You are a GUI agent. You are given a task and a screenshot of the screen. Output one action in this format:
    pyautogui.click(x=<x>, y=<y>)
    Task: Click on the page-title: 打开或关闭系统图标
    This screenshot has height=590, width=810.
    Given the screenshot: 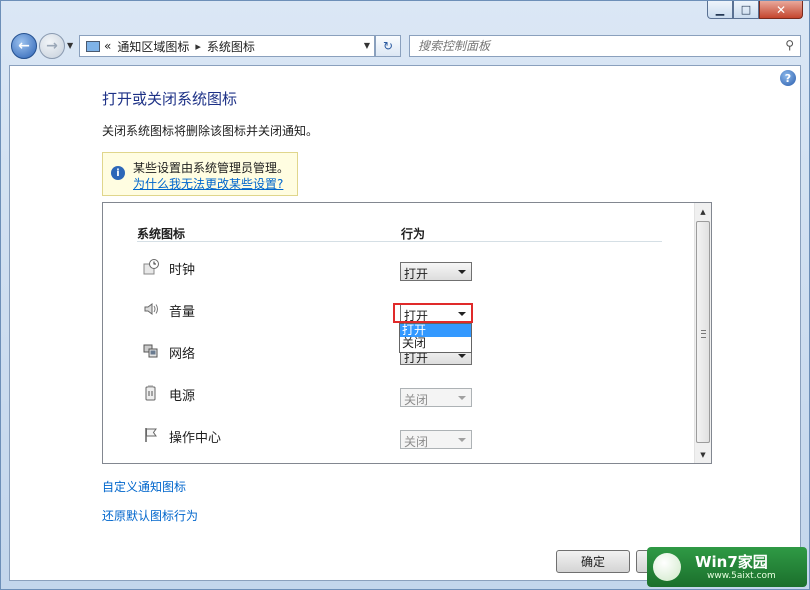 What is the action you would take?
    pyautogui.click(x=170, y=99)
    